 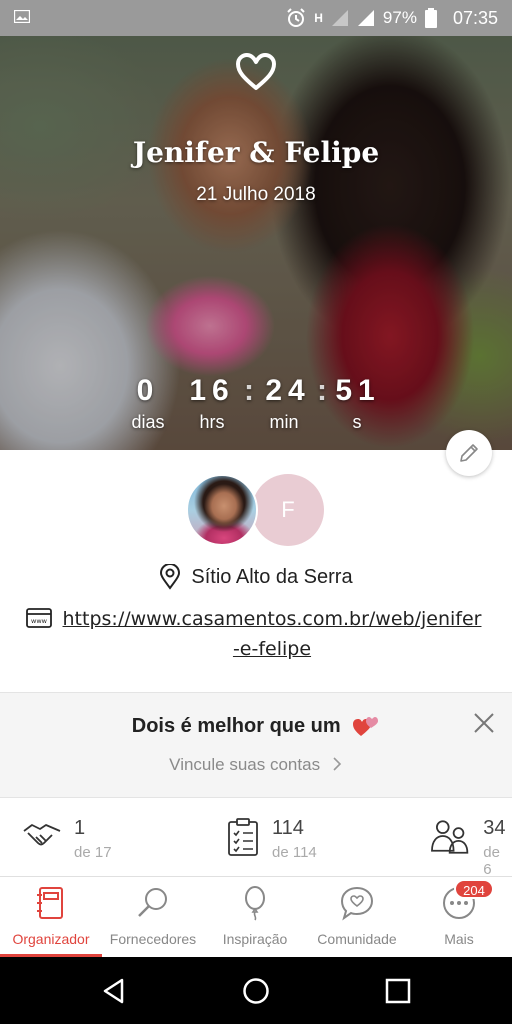 I want to click on nav-item-organizador: Organizador, so click(x=51, y=917).